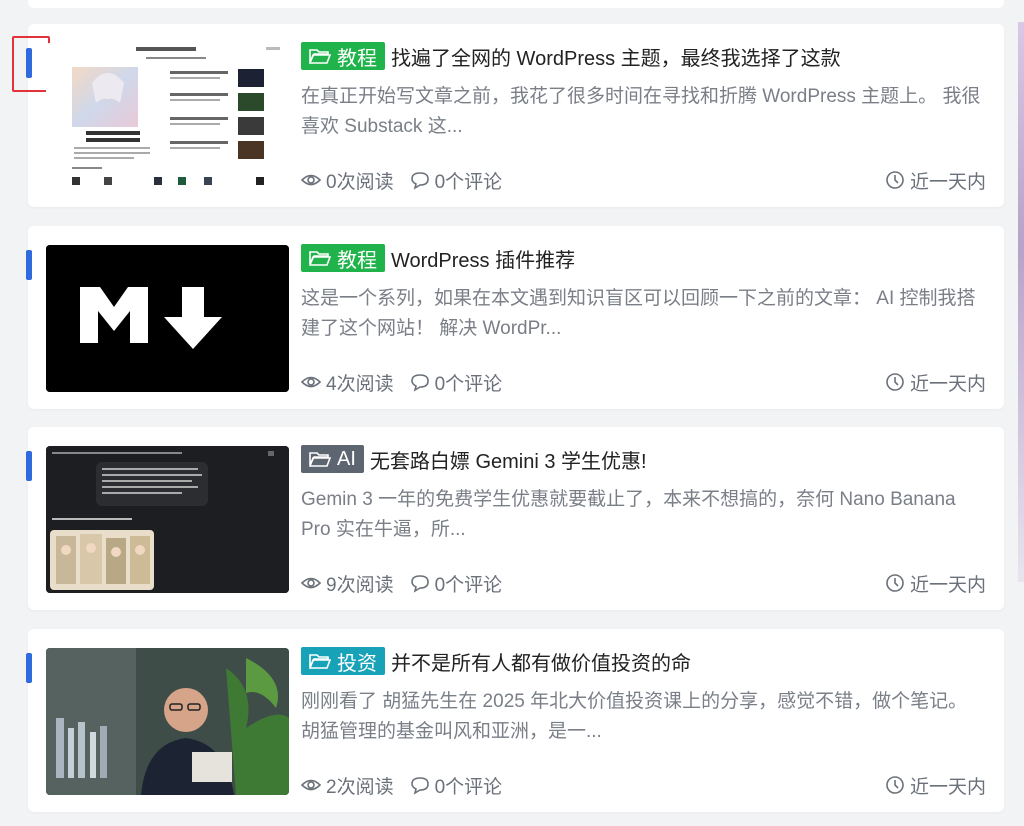  I want to click on post-title: 找遍了全网的 WordPress 主题，最终我选择了这款, so click(616, 56).